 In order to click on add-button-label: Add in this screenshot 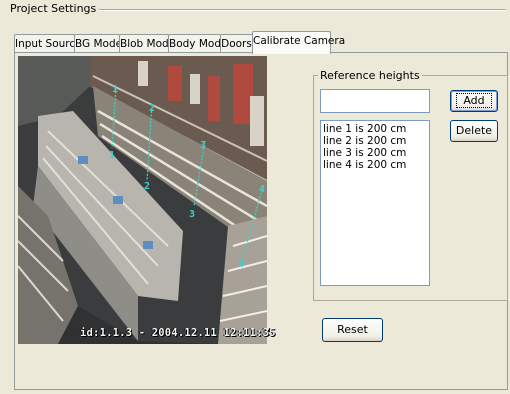, I will do `click(474, 100)`.